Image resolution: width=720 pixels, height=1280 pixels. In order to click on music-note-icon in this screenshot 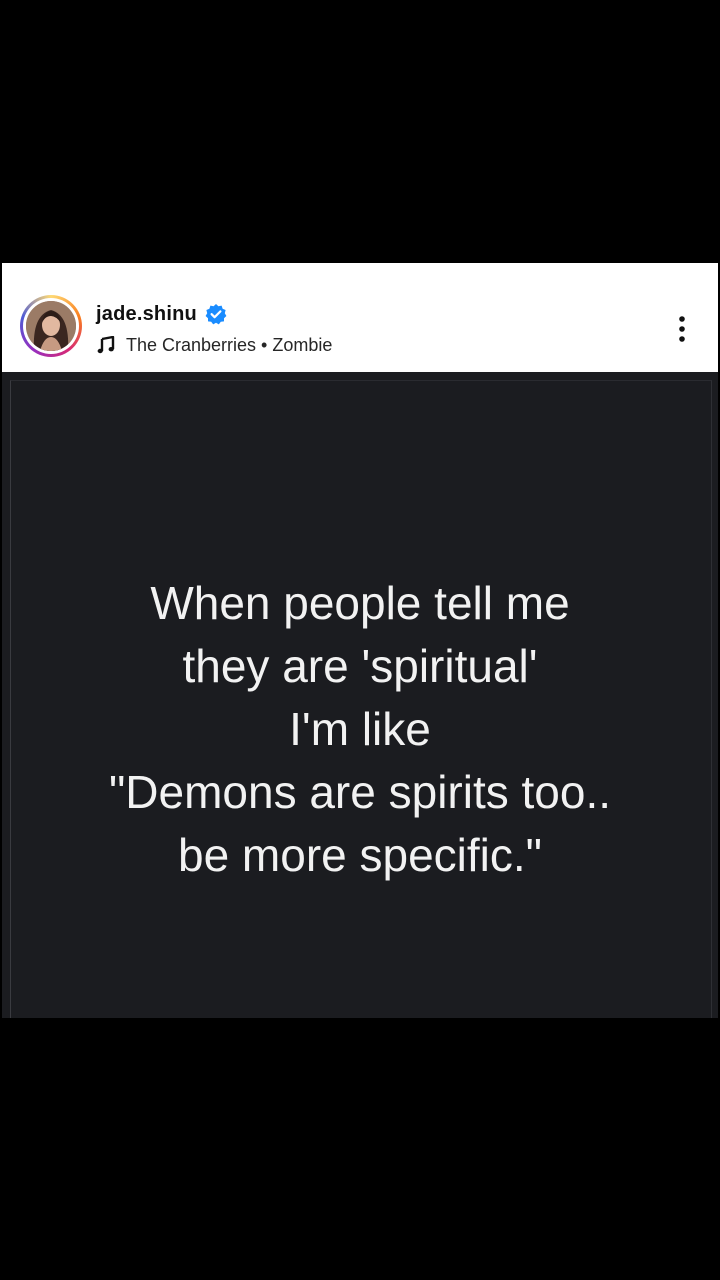, I will do `click(106, 344)`.